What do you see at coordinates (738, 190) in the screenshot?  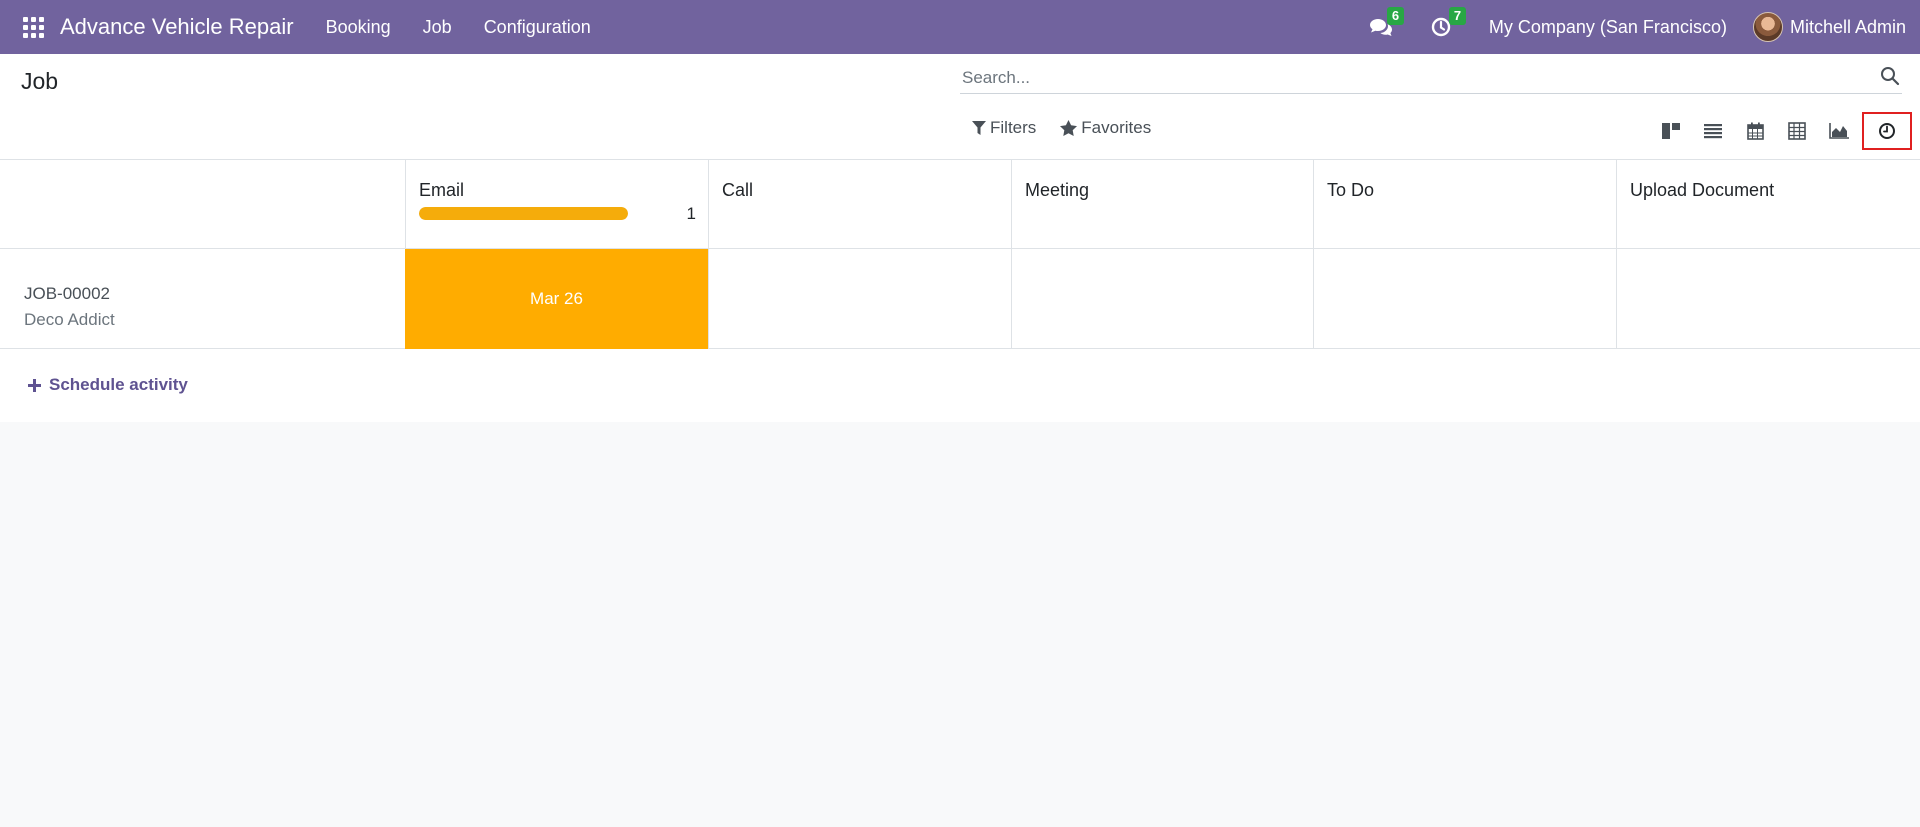 I see `column-title: Call` at bounding box center [738, 190].